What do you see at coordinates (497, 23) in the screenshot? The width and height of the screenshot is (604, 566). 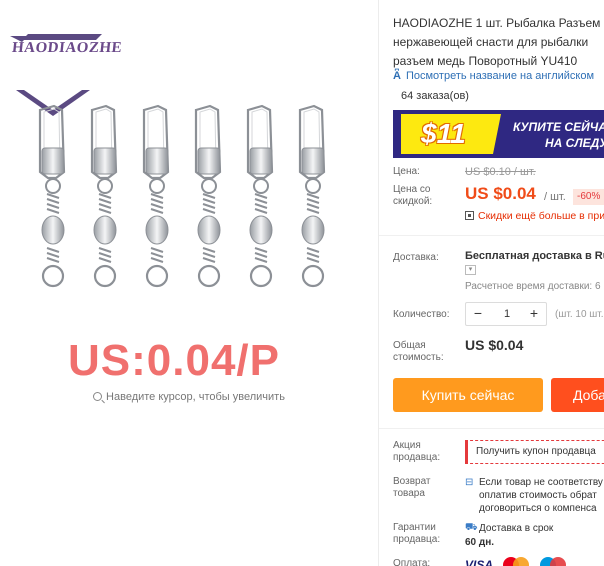 I see `product-title-line: HAODIAOZHE 1 шт. Рыбалка Разъем` at bounding box center [497, 23].